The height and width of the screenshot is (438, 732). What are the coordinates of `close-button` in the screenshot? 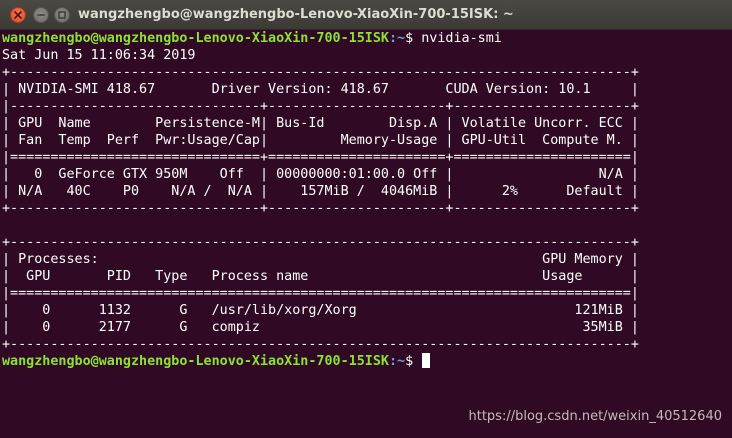 It's located at (18, 15).